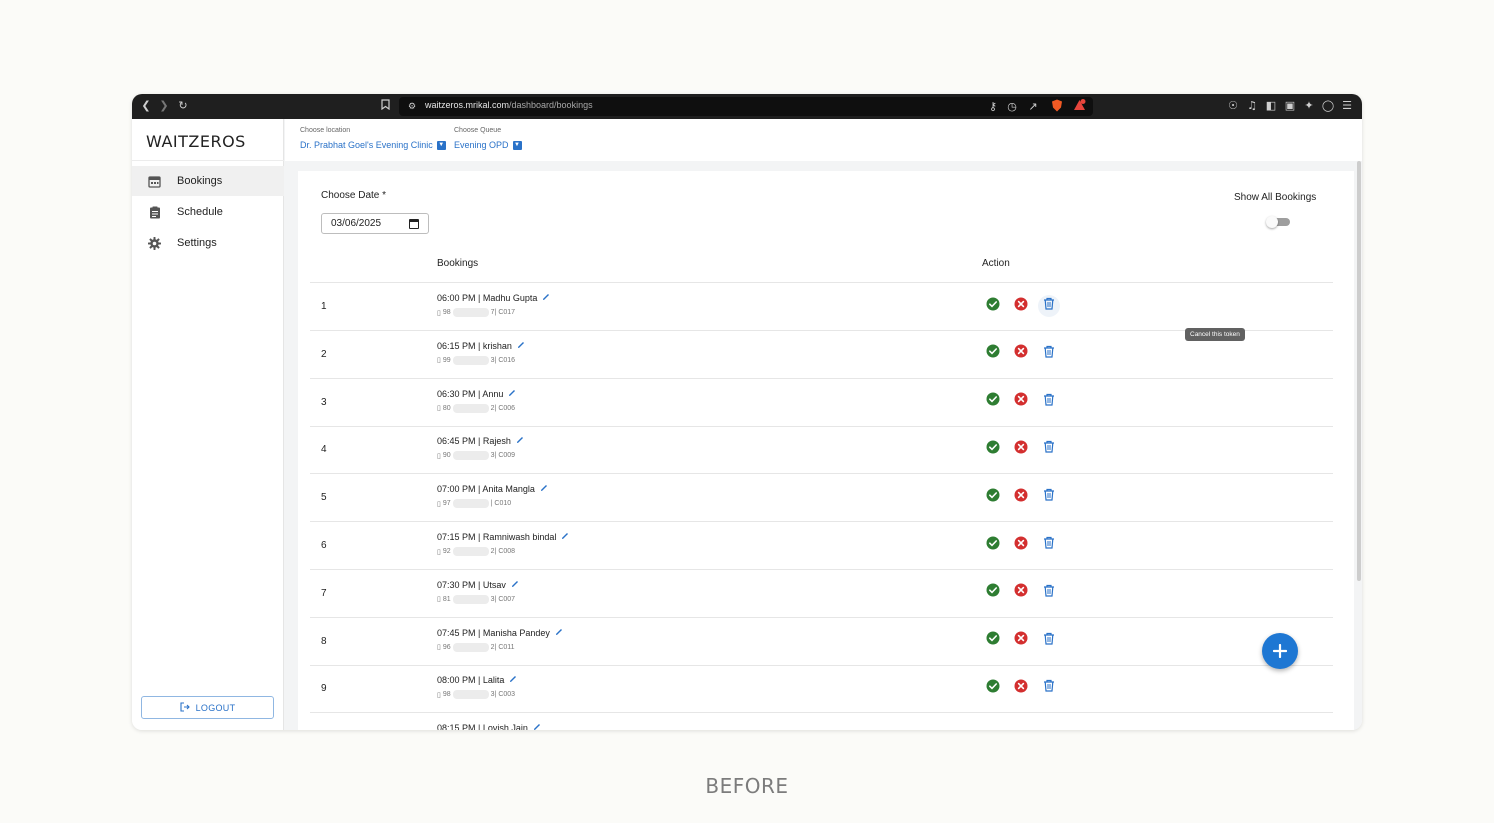 This screenshot has width=1494, height=823. Describe the element at coordinates (821, 546) in the screenshot. I see `table-row: 6 07:15 PM | Ramniwash bindal ▯ 92 2 | C008` at that location.